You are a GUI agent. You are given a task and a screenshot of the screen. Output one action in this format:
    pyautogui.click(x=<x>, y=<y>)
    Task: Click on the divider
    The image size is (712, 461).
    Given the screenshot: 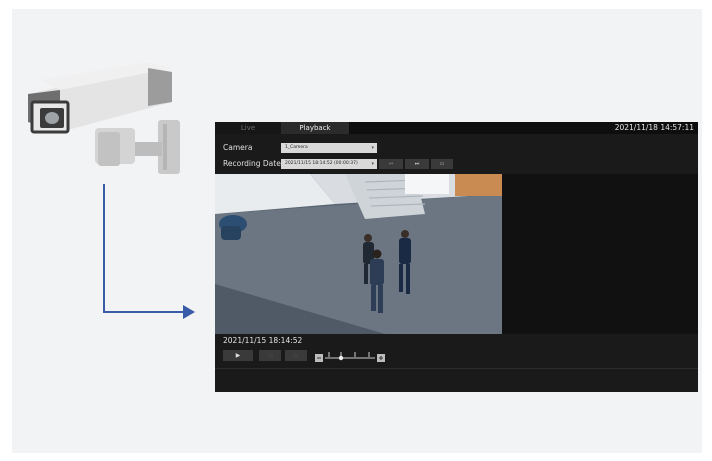 What is the action you would take?
    pyautogui.click(x=456, y=368)
    